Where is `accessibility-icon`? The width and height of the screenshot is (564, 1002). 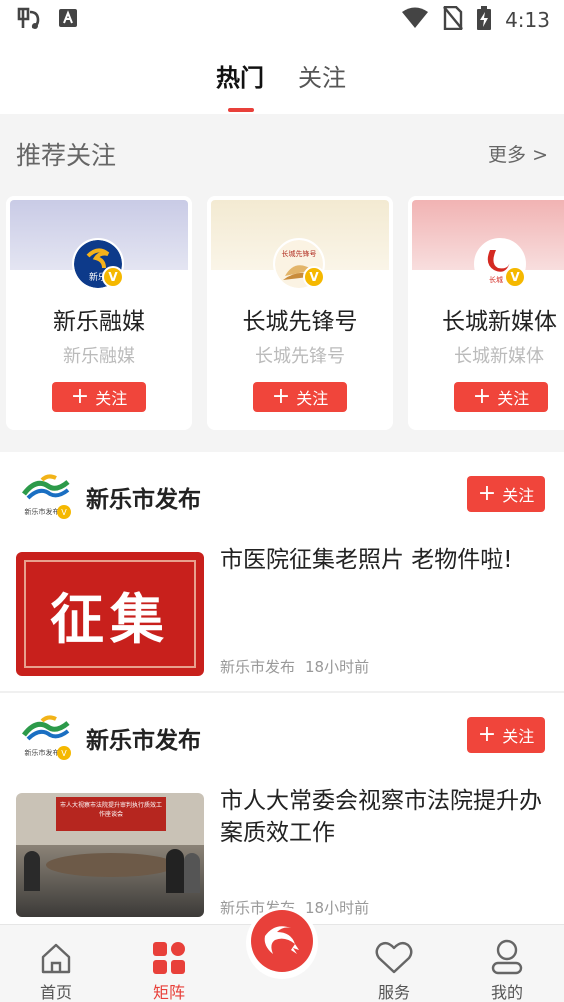
accessibility-icon is located at coordinates (68, 20).